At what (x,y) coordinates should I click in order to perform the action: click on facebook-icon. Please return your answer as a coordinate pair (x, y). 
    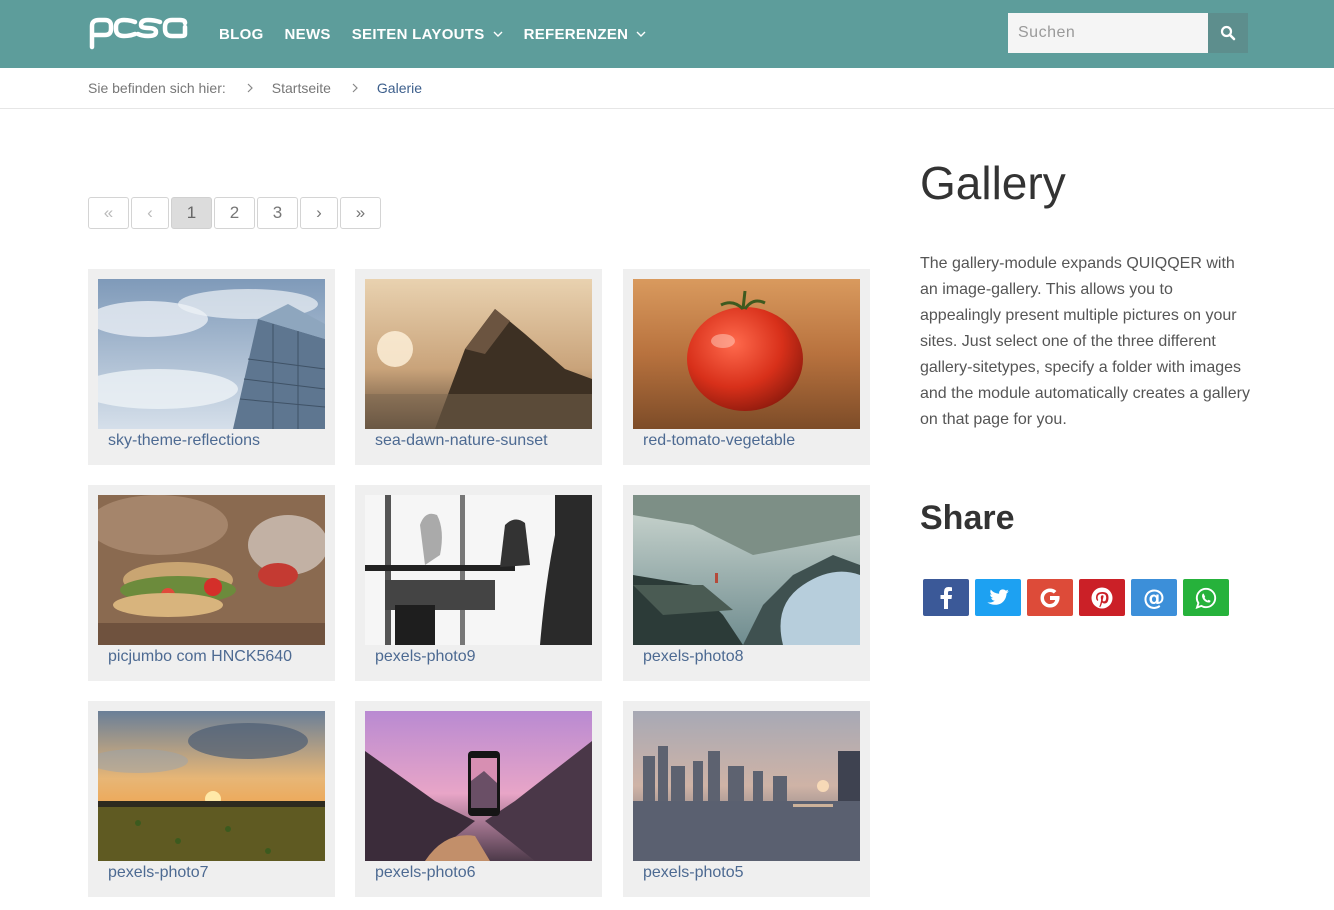
    Looking at the image, I should click on (946, 597).